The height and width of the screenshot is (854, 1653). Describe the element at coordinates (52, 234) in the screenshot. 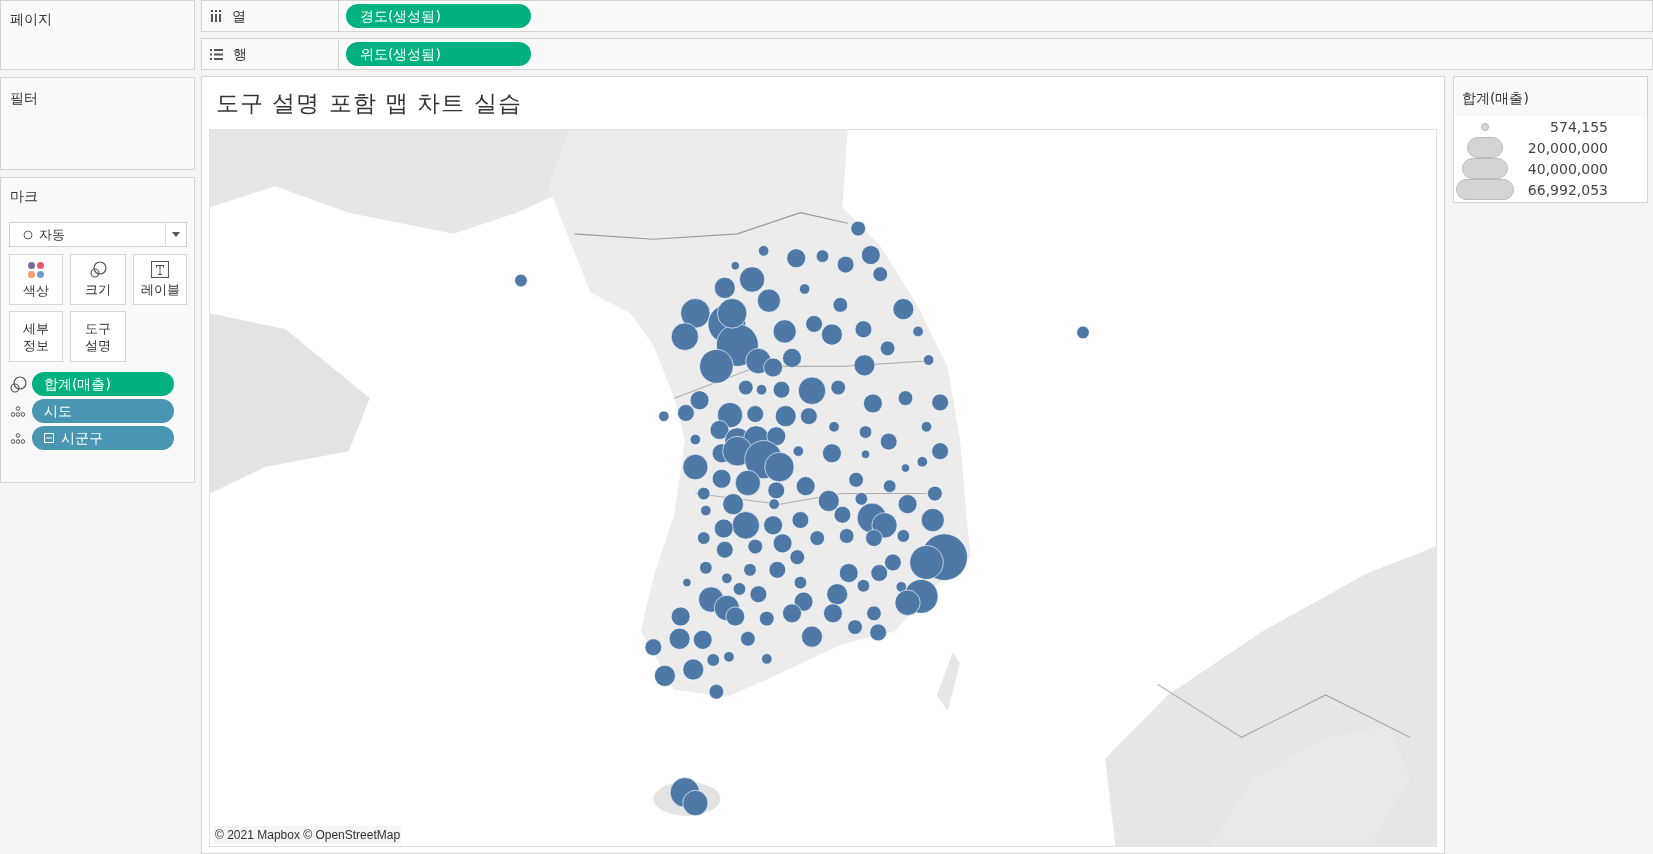

I see `mark-type-label: 자동` at that location.